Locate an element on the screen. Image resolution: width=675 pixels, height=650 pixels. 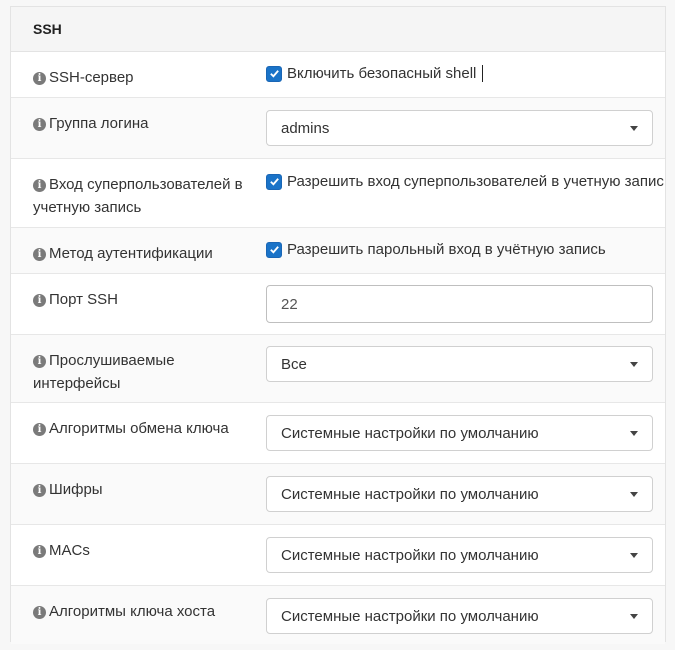
ssh-server-checkbox: Включить безопасный shell is located at coordinates (459, 73).